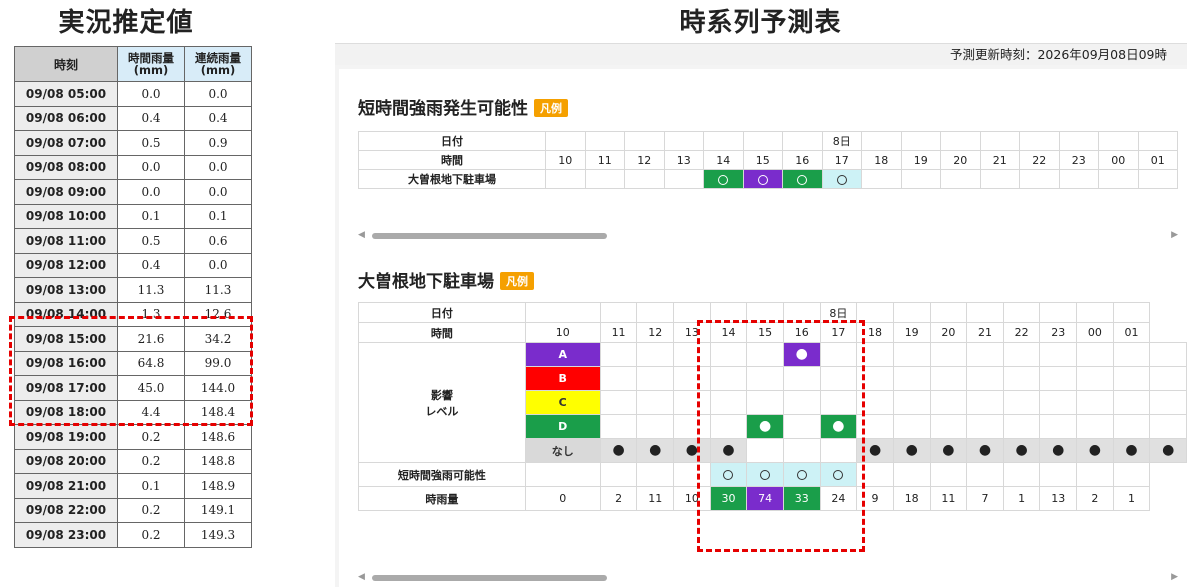 The width and height of the screenshot is (1190, 587). Describe the element at coordinates (723, 160) in the screenshot. I see `hour-cell: 14` at that location.